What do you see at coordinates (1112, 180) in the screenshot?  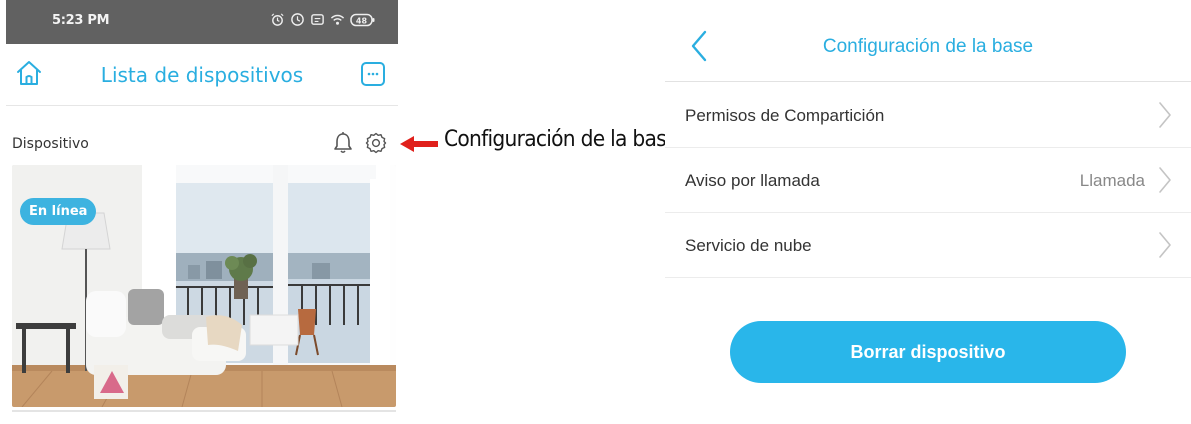 I see `row-value: Llamada` at bounding box center [1112, 180].